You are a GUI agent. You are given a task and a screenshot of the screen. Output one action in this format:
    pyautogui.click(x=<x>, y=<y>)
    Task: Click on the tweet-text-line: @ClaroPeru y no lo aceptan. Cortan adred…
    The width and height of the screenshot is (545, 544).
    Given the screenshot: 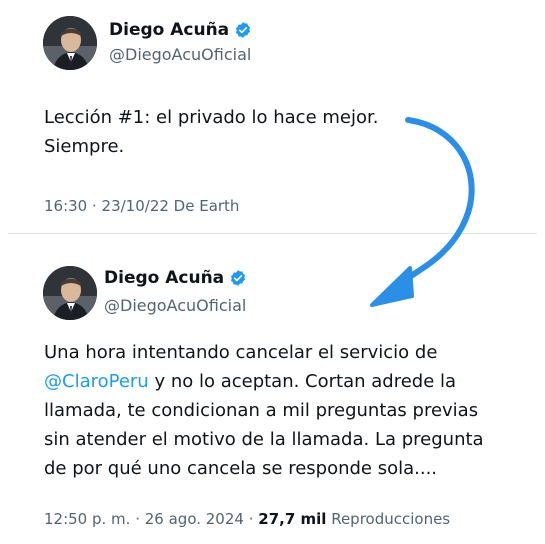 What is the action you would take?
    pyautogui.click(x=284, y=381)
    